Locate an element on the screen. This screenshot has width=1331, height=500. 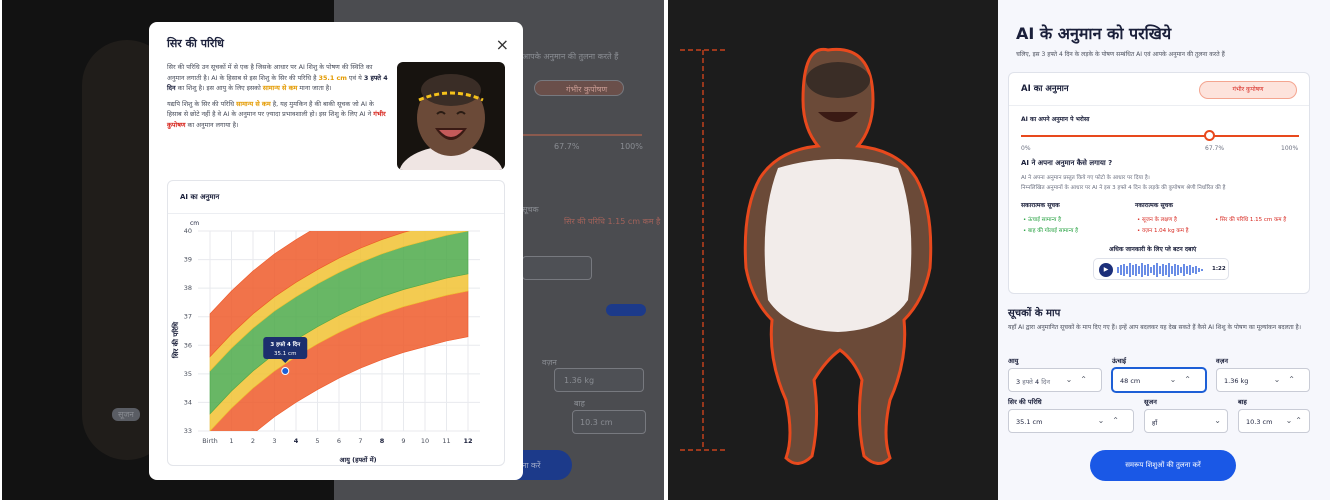
chart-x-ticks: Birth 1 2 3 4 5 6 7 8 9 10 11 12 is located at coordinates (337, 441).